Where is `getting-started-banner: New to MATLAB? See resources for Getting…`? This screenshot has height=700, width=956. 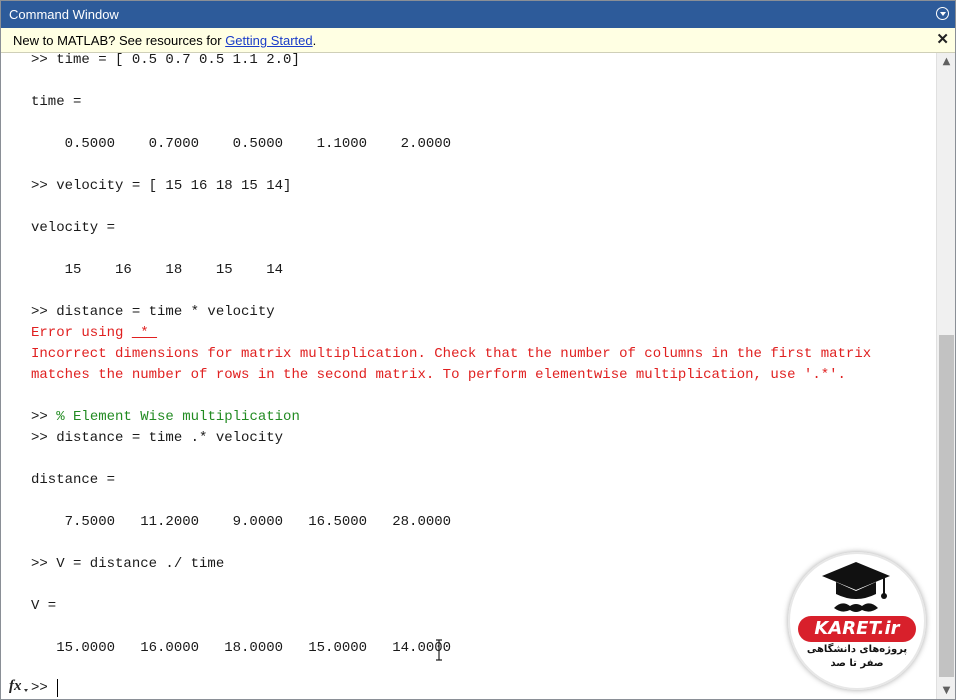 getting-started-banner: New to MATLAB? See resources for Getting… is located at coordinates (478, 40).